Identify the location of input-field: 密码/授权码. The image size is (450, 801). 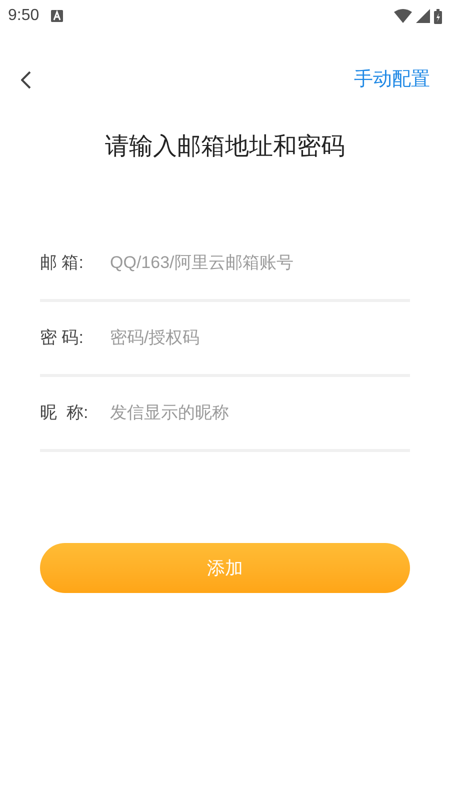
(260, 338).